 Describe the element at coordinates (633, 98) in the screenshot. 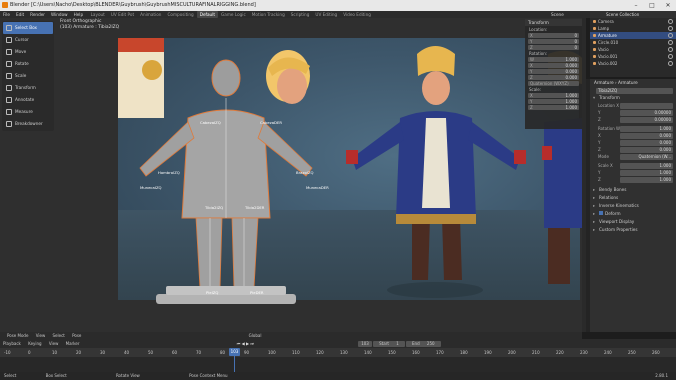

I see `transform-section: Transform` at that location.